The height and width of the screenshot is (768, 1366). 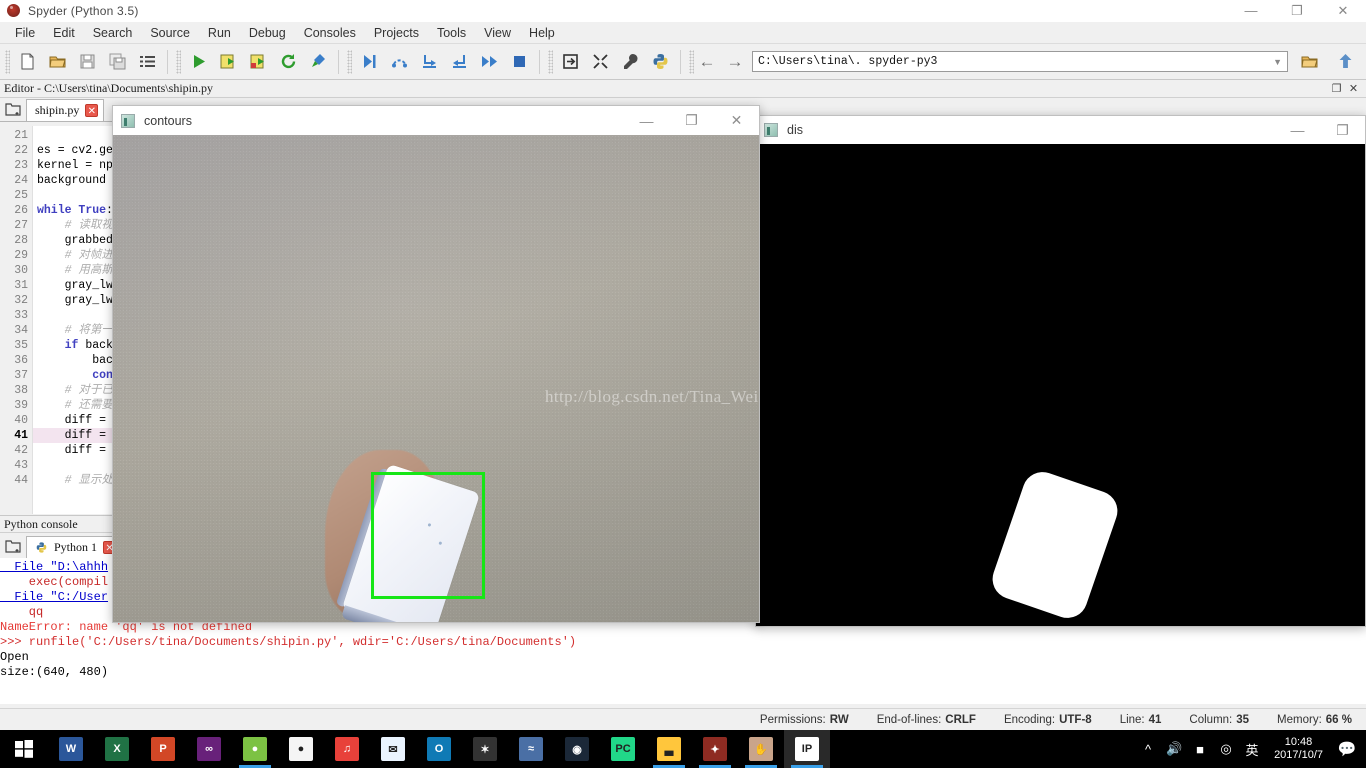 I want to click on pycharm-taskbar-icon: PC, so click(x=623, y=749).